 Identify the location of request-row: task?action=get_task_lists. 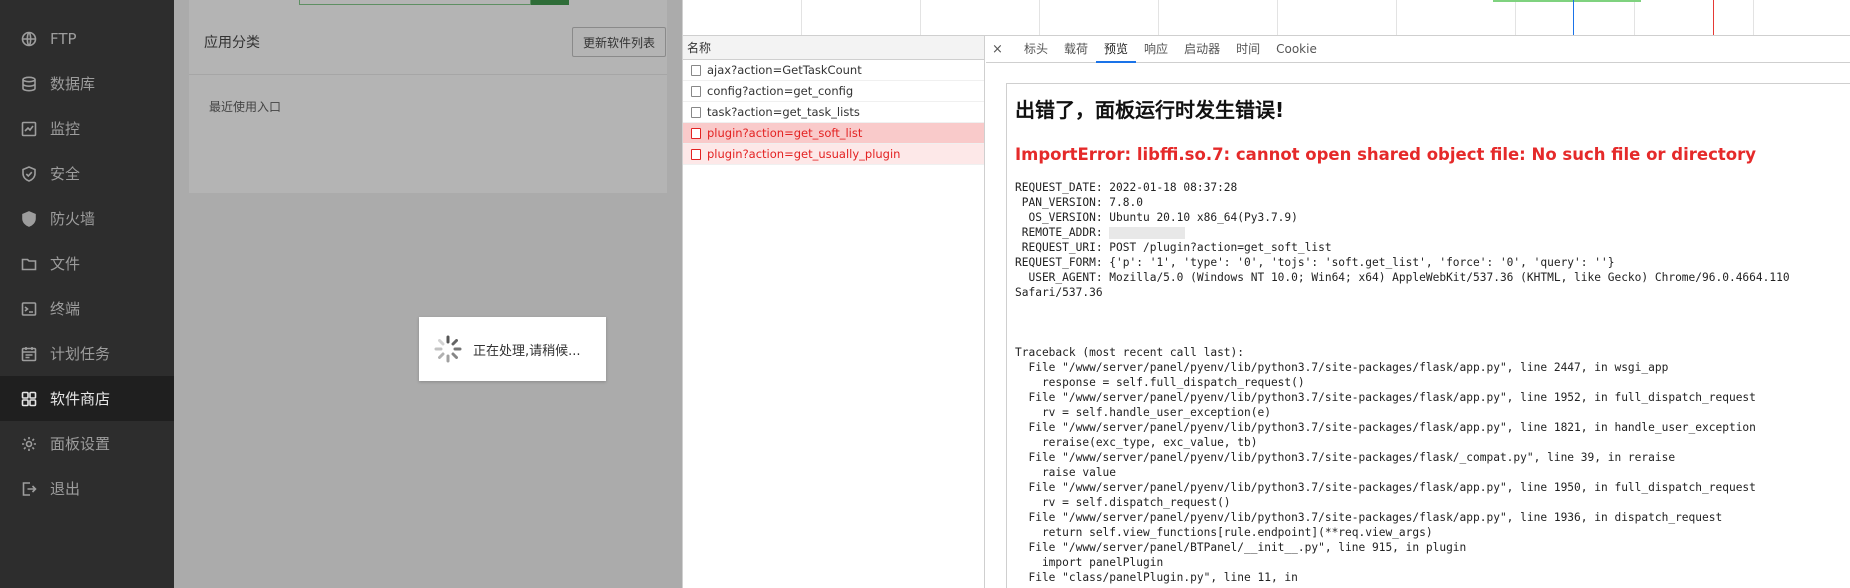
(833, 112).